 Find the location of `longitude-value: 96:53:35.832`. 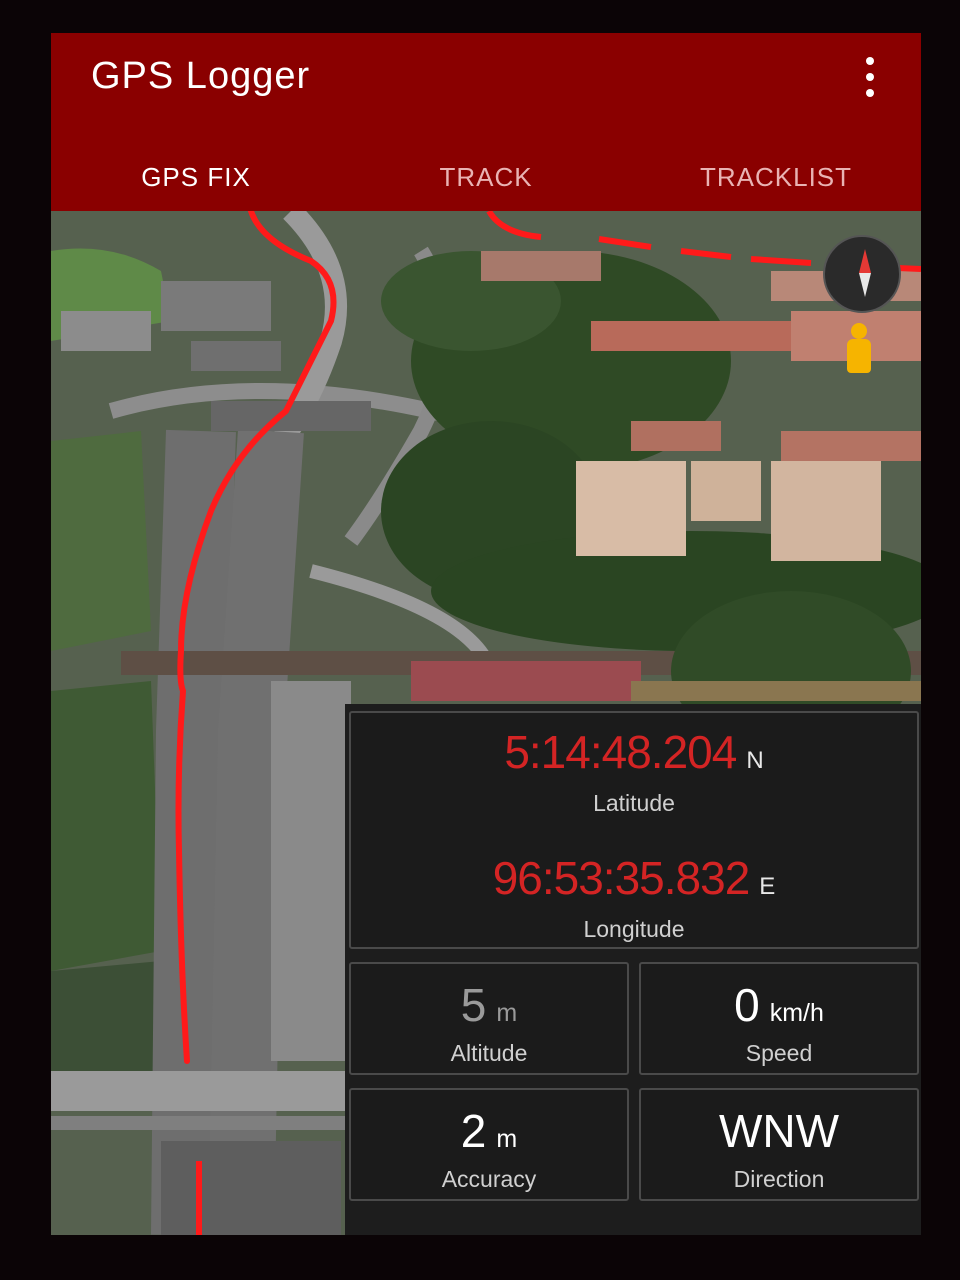

longitude-value: 96:53:35.832 is located at coordinates (621, 878).